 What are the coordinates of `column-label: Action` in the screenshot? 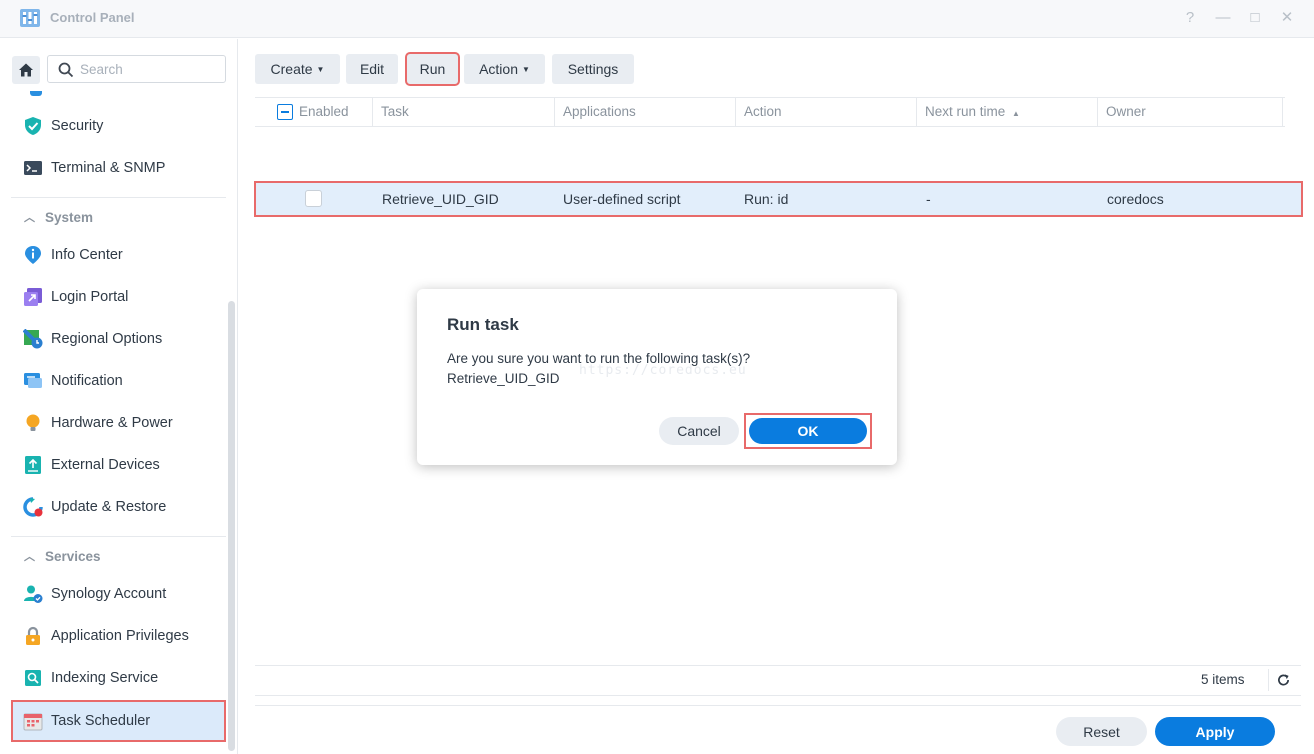 It's located at (763, 111).